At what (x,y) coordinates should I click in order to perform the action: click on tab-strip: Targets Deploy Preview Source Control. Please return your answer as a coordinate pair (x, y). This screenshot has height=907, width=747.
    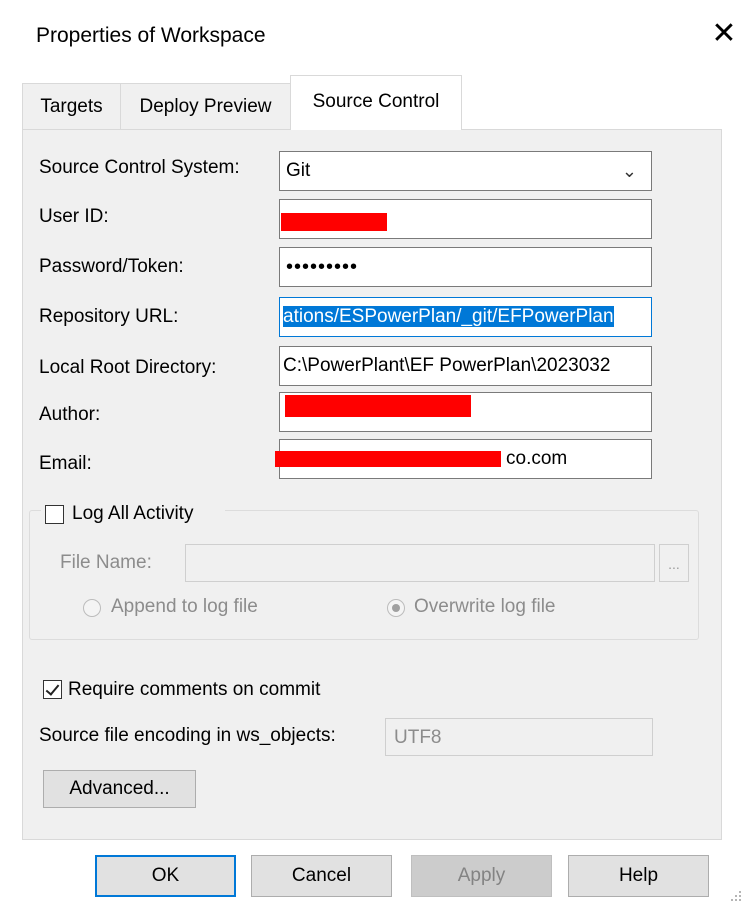
    Looking at the image, I should click on (372, 102).